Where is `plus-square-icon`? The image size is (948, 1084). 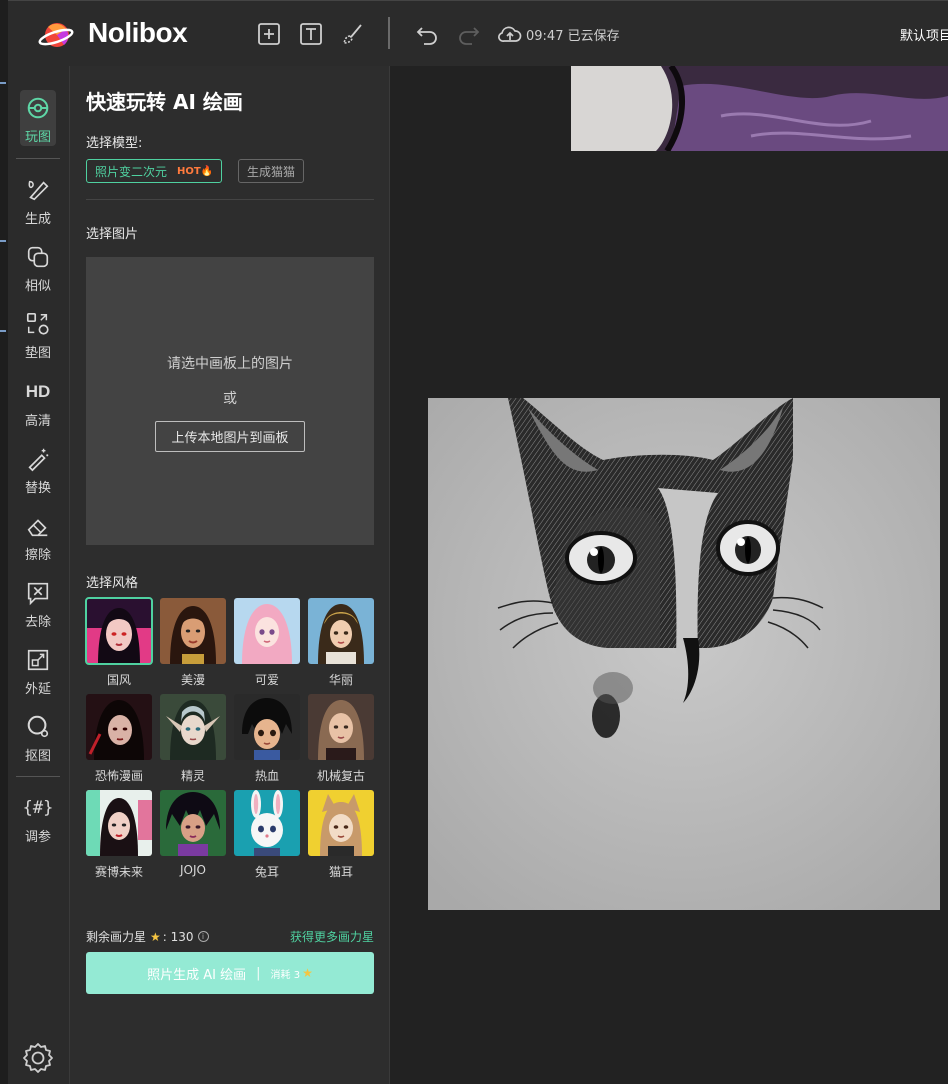 plus-square-icon is located at coordinates (269, 34).